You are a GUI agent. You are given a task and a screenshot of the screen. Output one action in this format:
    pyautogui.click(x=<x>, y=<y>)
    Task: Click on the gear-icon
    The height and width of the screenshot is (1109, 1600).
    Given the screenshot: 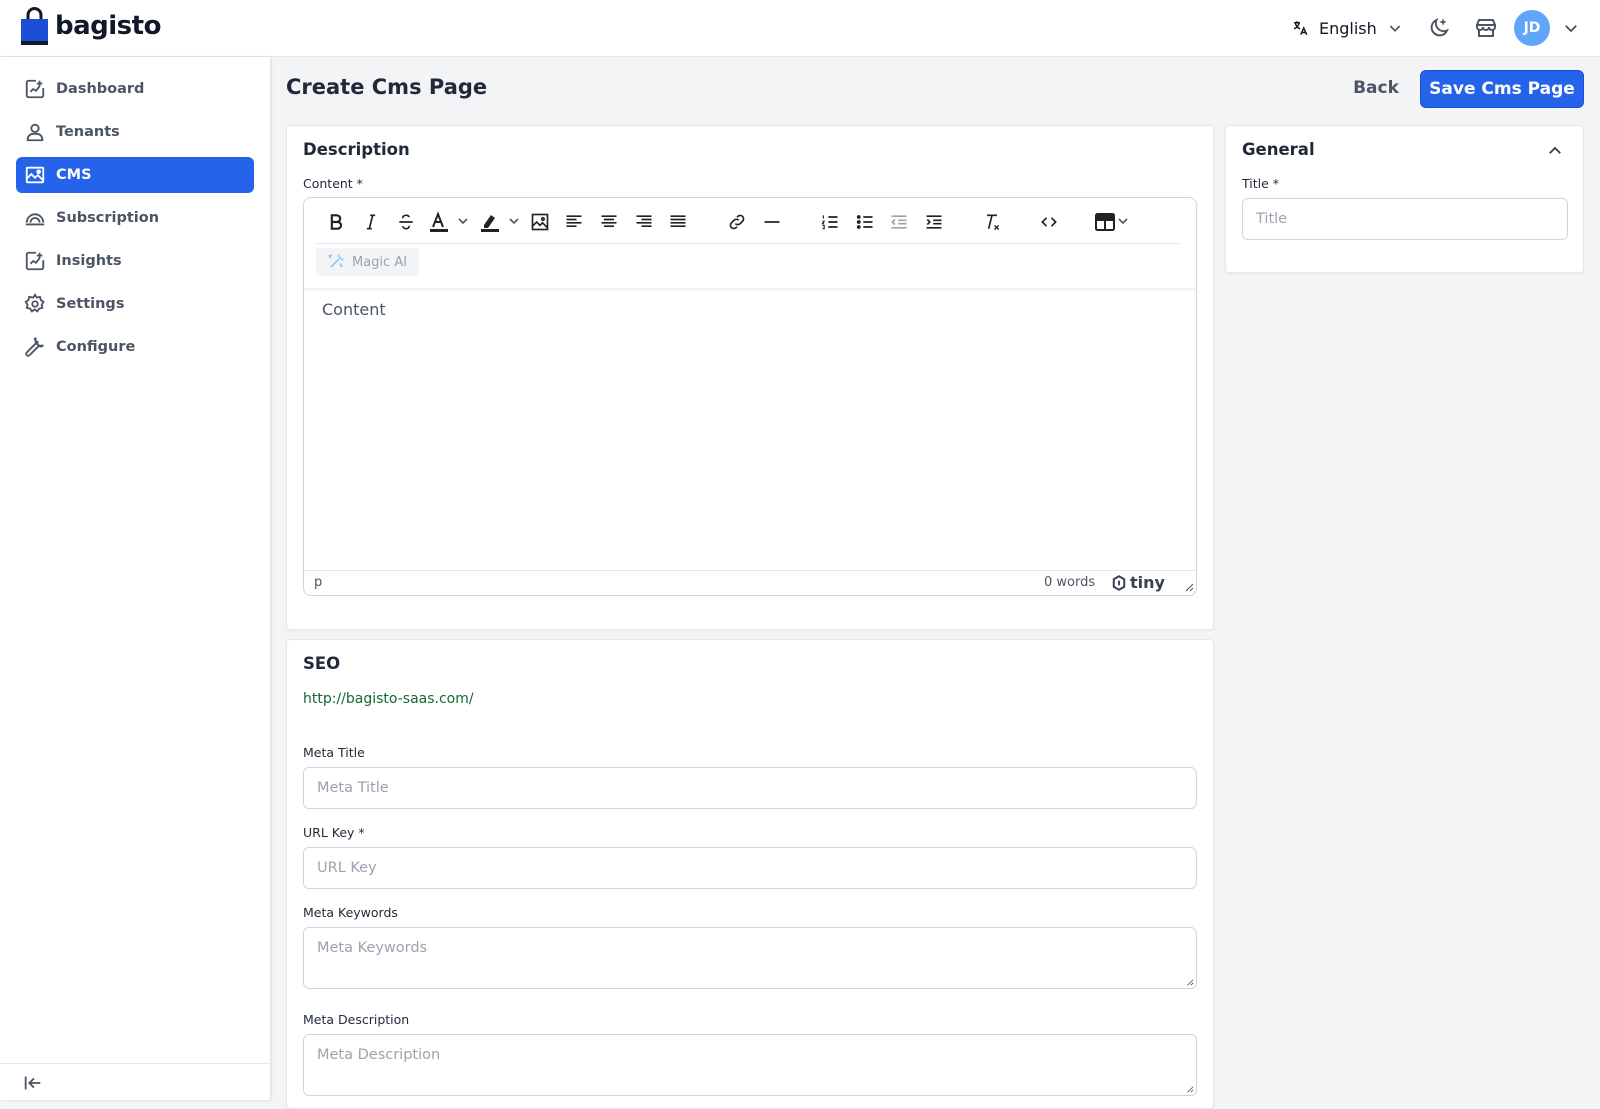 What is the action you would take?
    pyautogui.click(x=34, y=303)
    